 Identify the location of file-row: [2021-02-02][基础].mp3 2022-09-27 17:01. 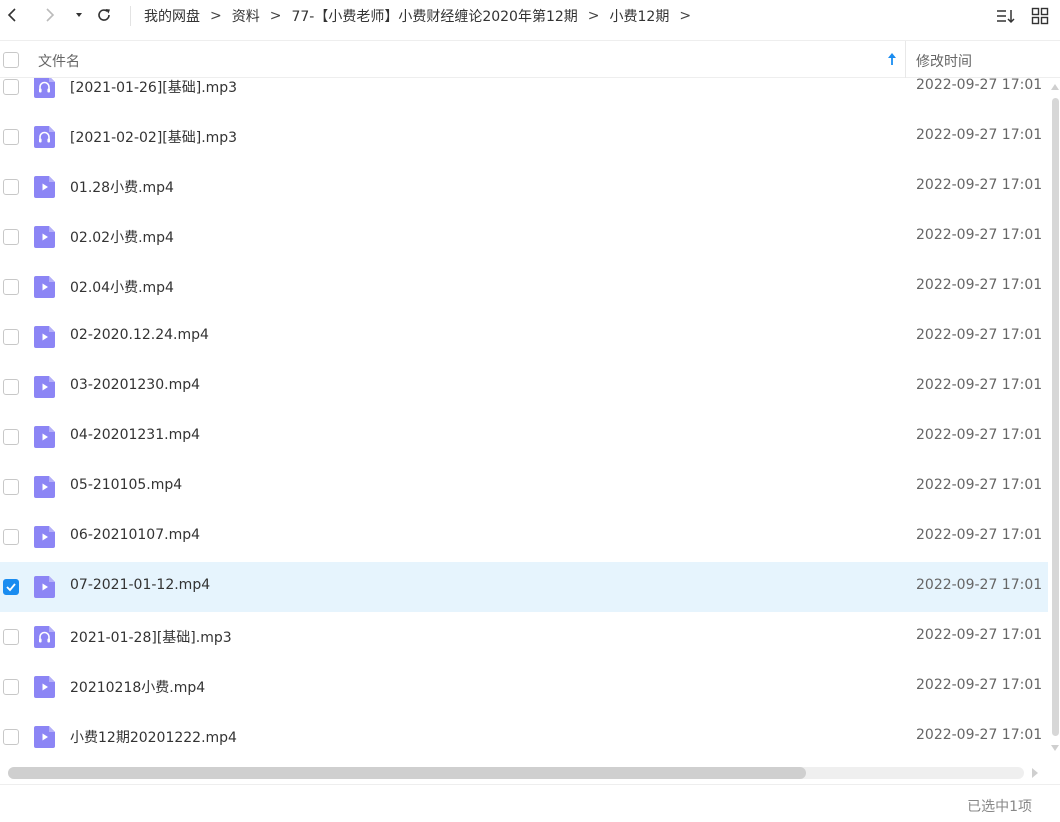
(524, 137).